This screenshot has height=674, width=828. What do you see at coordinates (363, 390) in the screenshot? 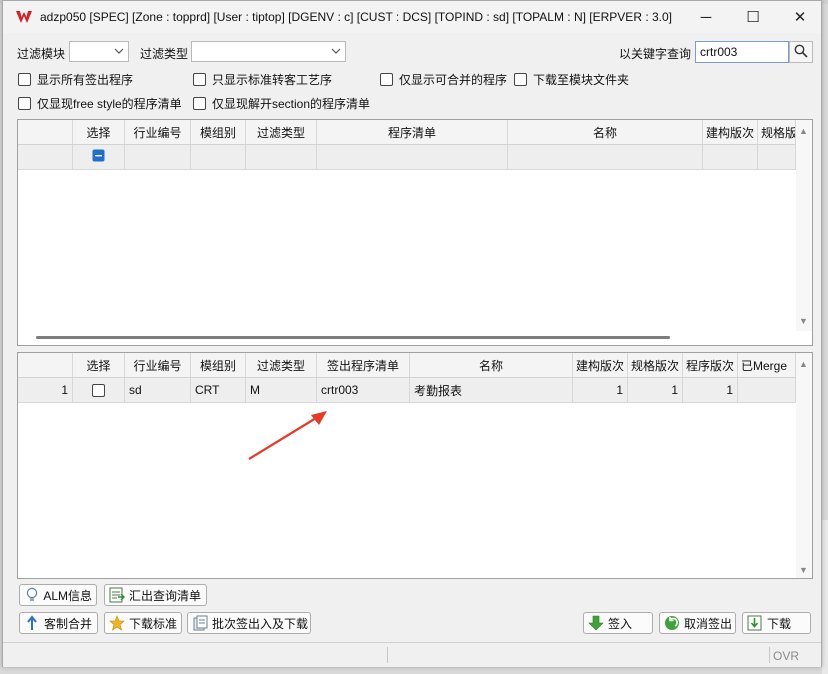
I see `checkout-program-cell: crtr003` at bounding box center [363, 390].